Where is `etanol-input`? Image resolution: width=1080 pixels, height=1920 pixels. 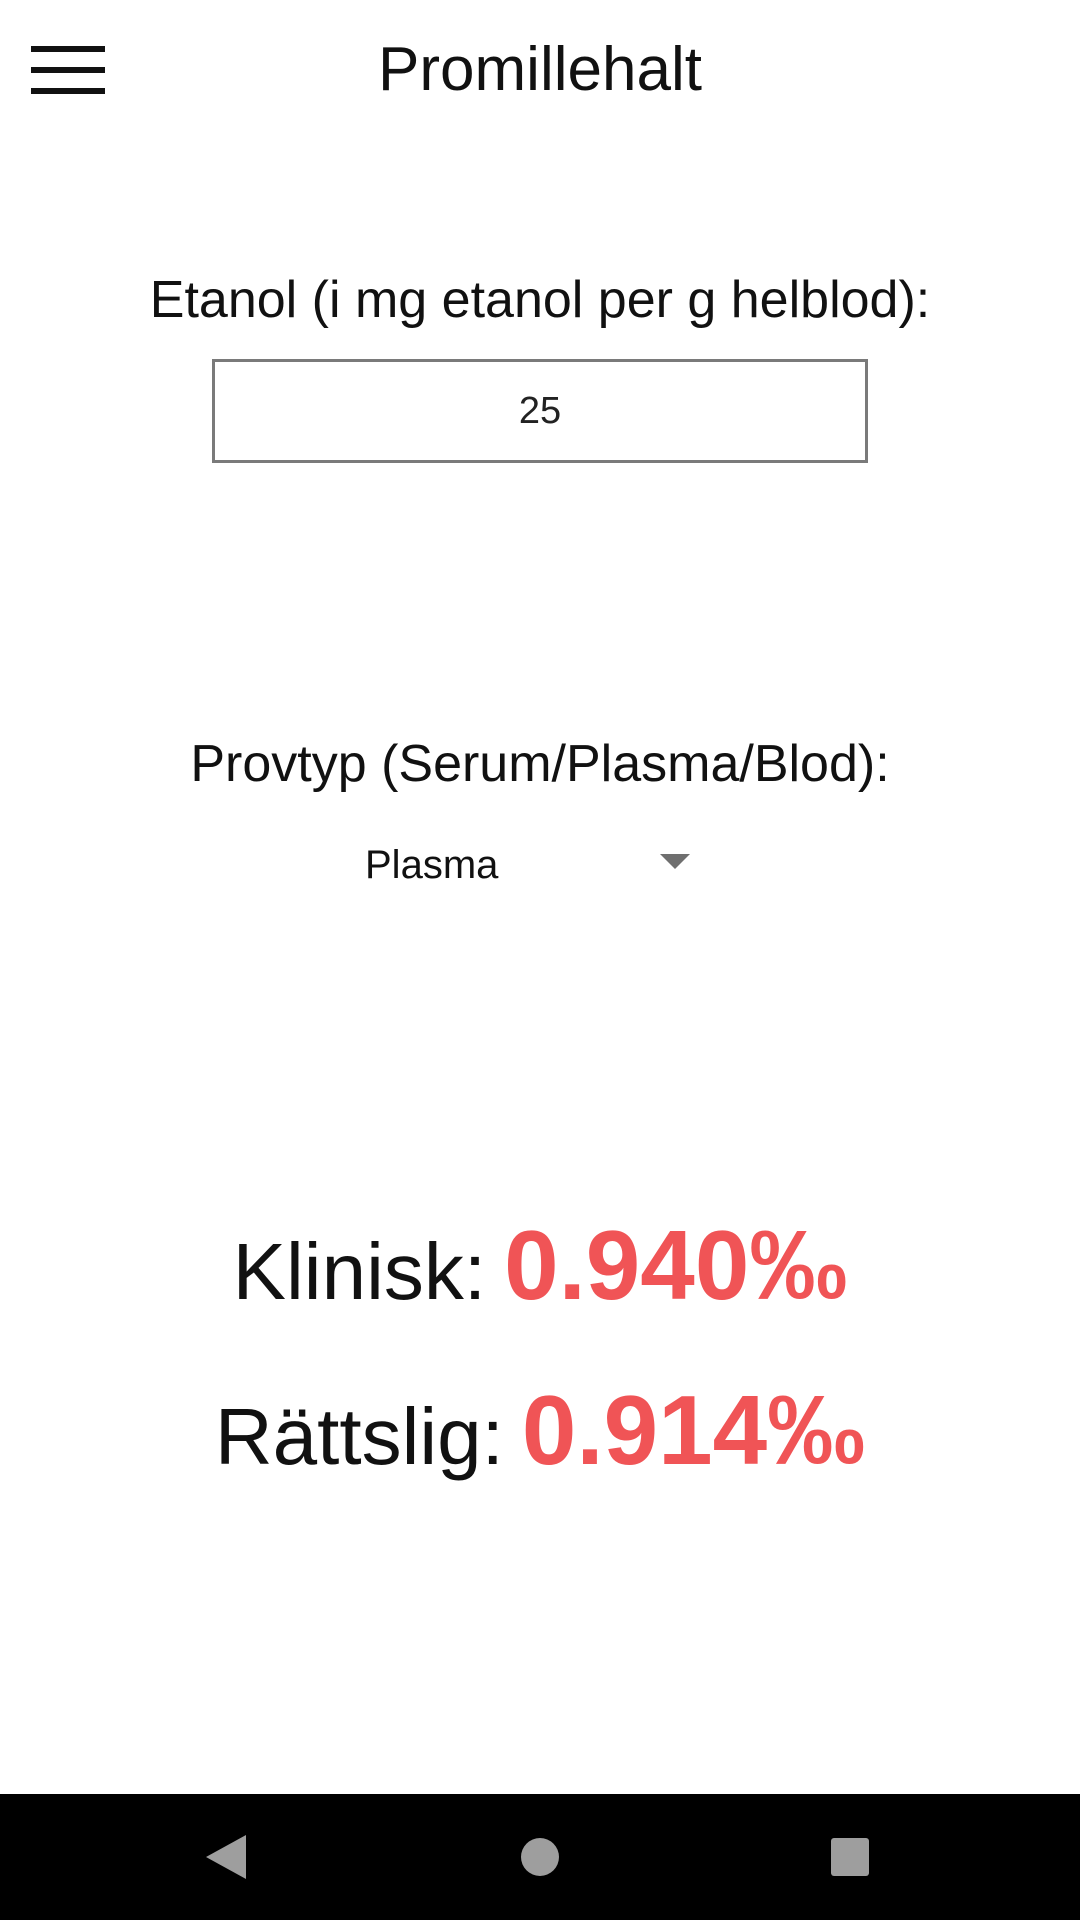
etanol-input is located at coordinates (540, 411).